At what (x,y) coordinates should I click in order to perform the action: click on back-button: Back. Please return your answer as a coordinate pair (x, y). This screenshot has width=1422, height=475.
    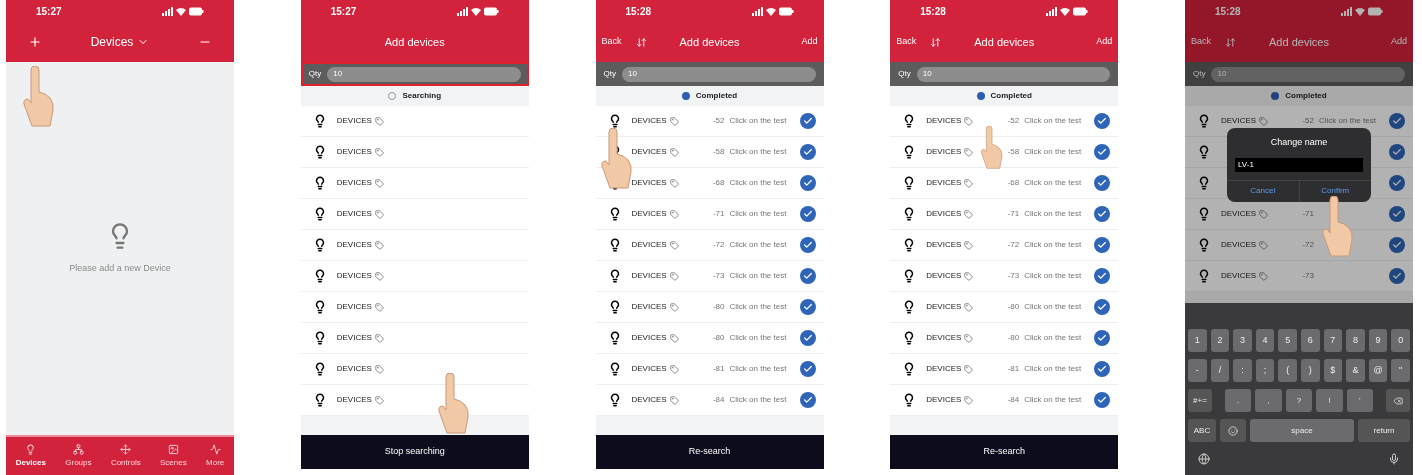
    Looking at the image, I should click on (611, 42).